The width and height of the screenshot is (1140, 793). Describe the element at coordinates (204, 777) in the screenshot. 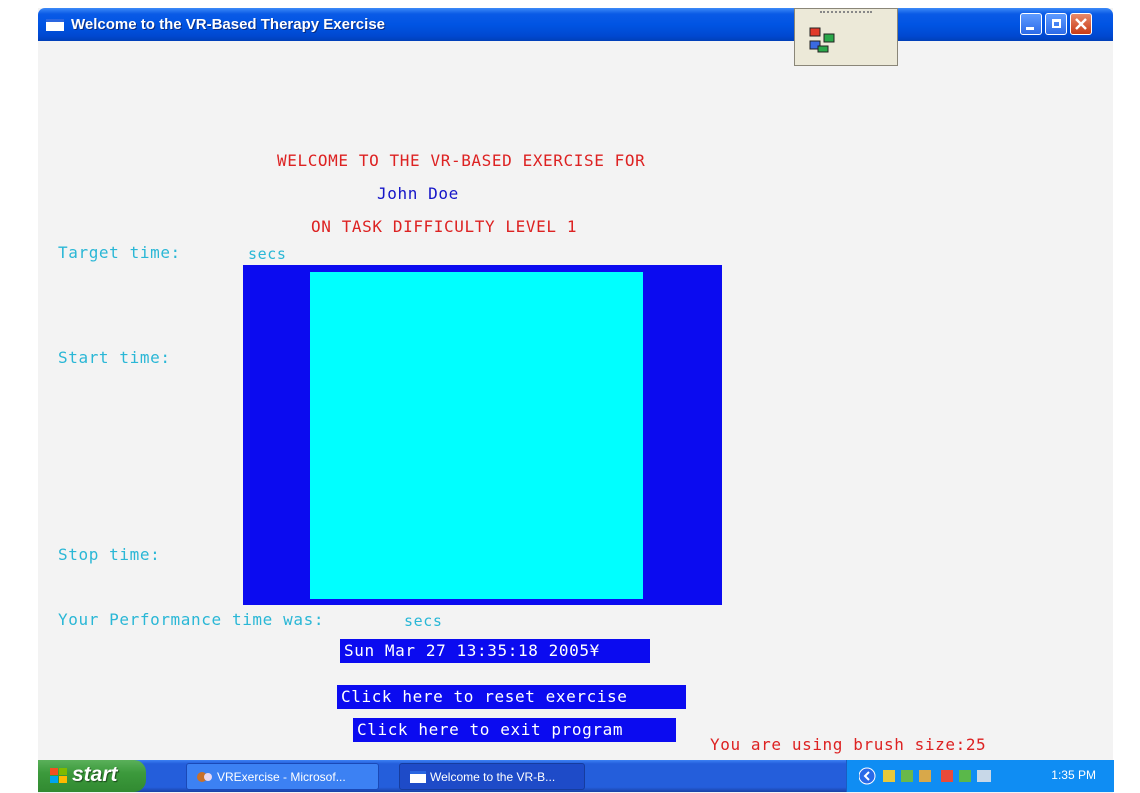

I see `visual-studio-icon` at that location.